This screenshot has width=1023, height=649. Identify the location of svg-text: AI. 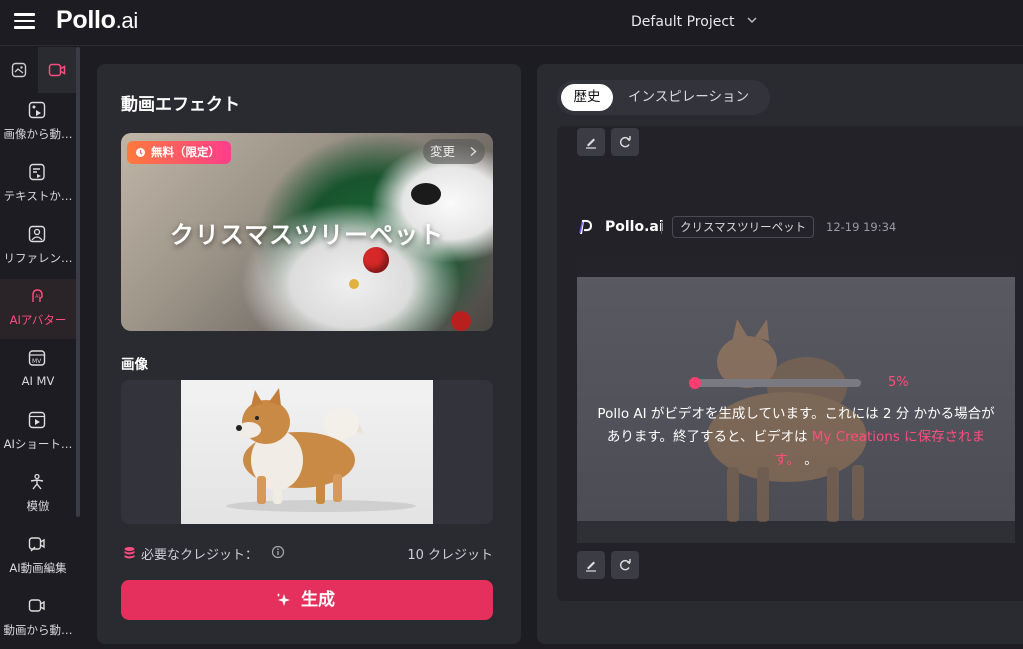
(37, 297).